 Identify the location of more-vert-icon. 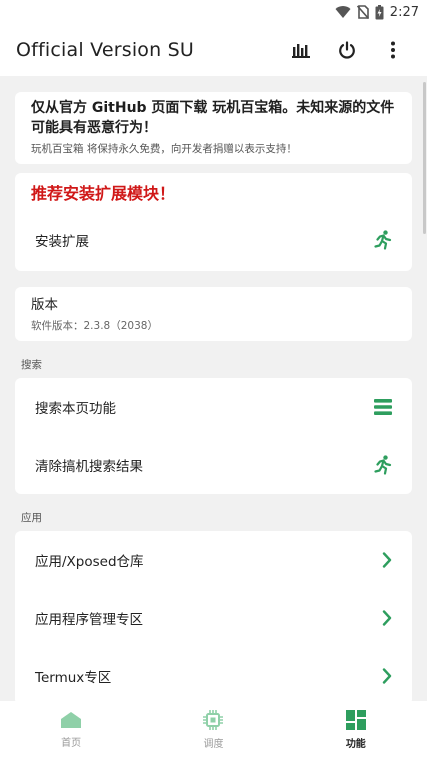
(393, 50).